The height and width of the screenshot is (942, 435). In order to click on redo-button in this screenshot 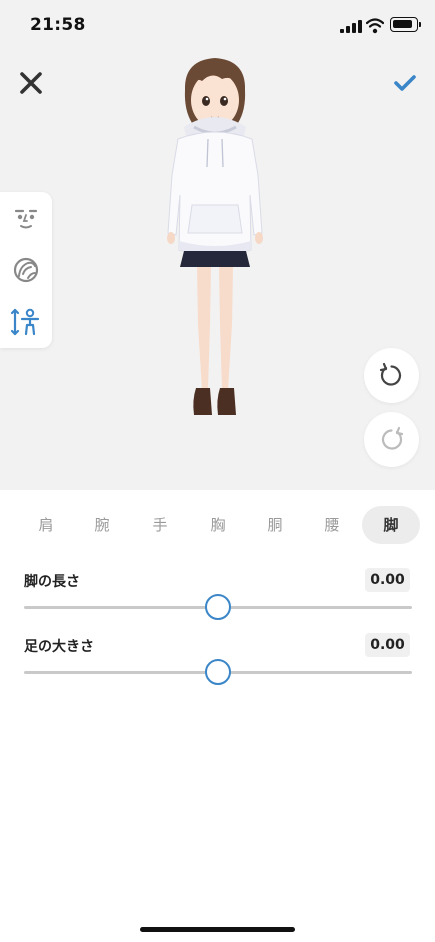, I will do `click(391, 439)`.